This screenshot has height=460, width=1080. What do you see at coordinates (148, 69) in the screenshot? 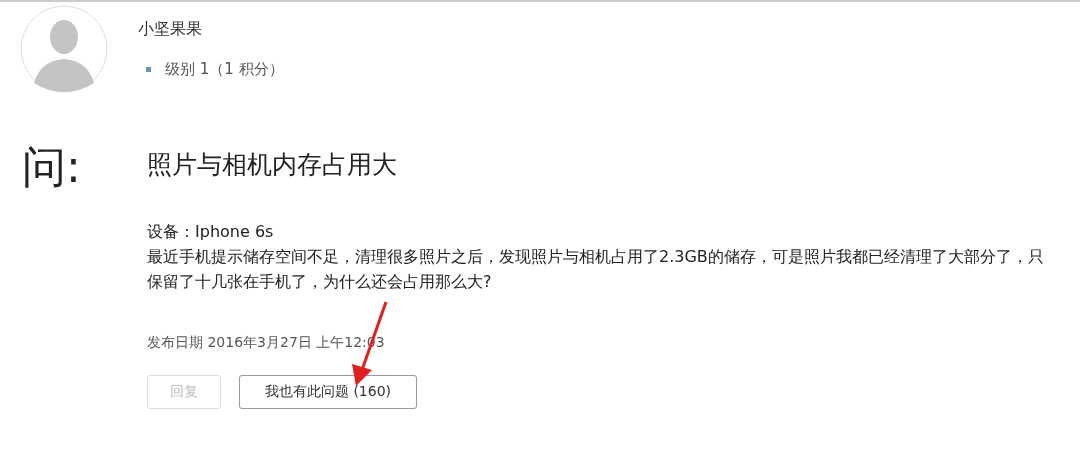
I see `bullet-icon` at bounding box center [148, 69].